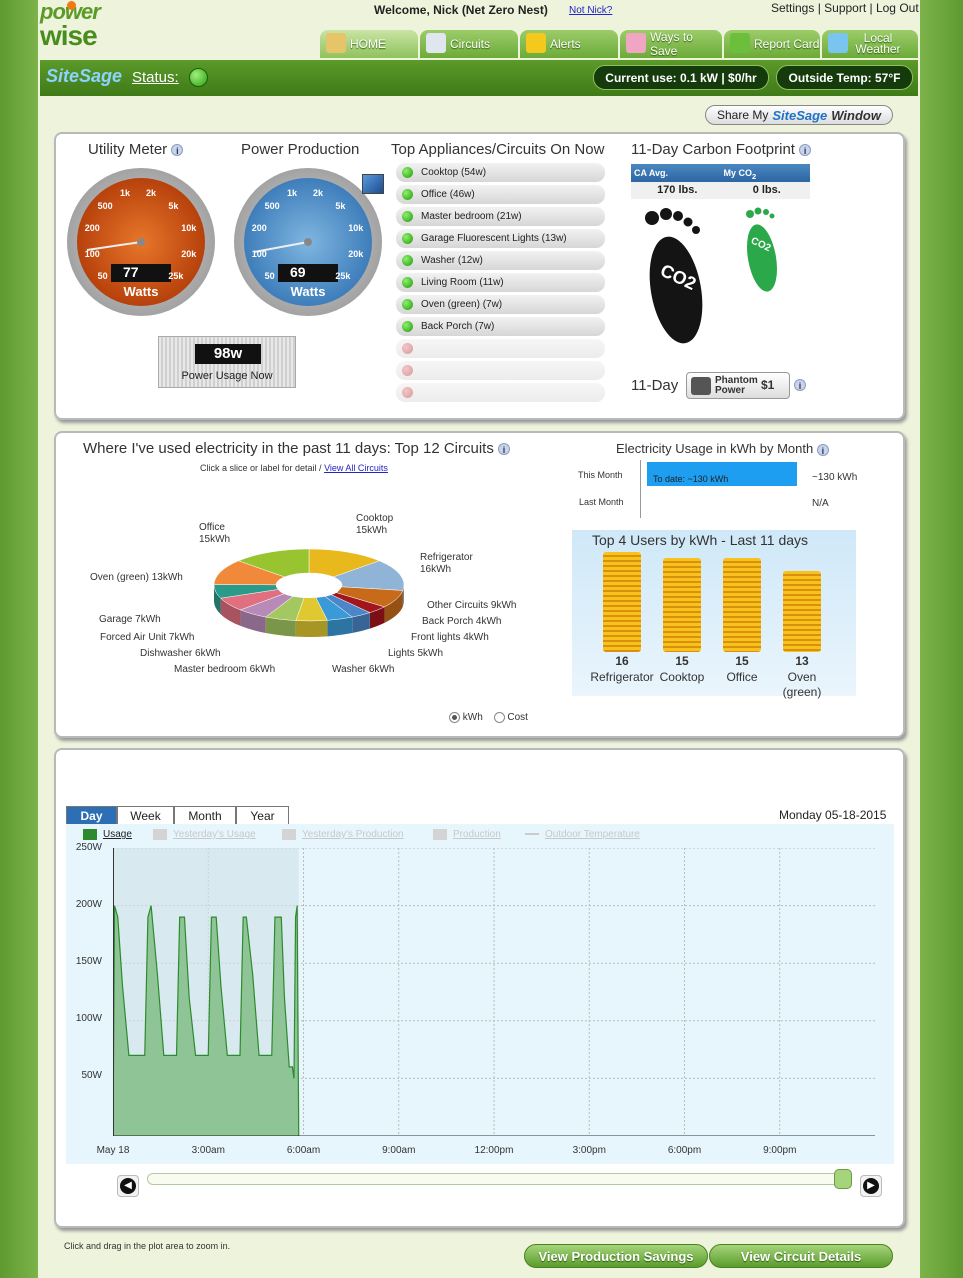  I want to click on prev-day-button: ◀, so click(128, 1186).